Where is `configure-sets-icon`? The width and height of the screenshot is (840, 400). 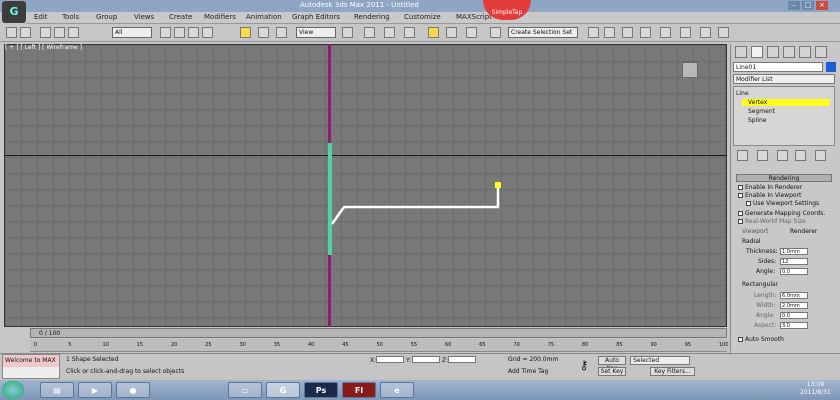
configure-sets-icon is located at coordinates (820, 155).